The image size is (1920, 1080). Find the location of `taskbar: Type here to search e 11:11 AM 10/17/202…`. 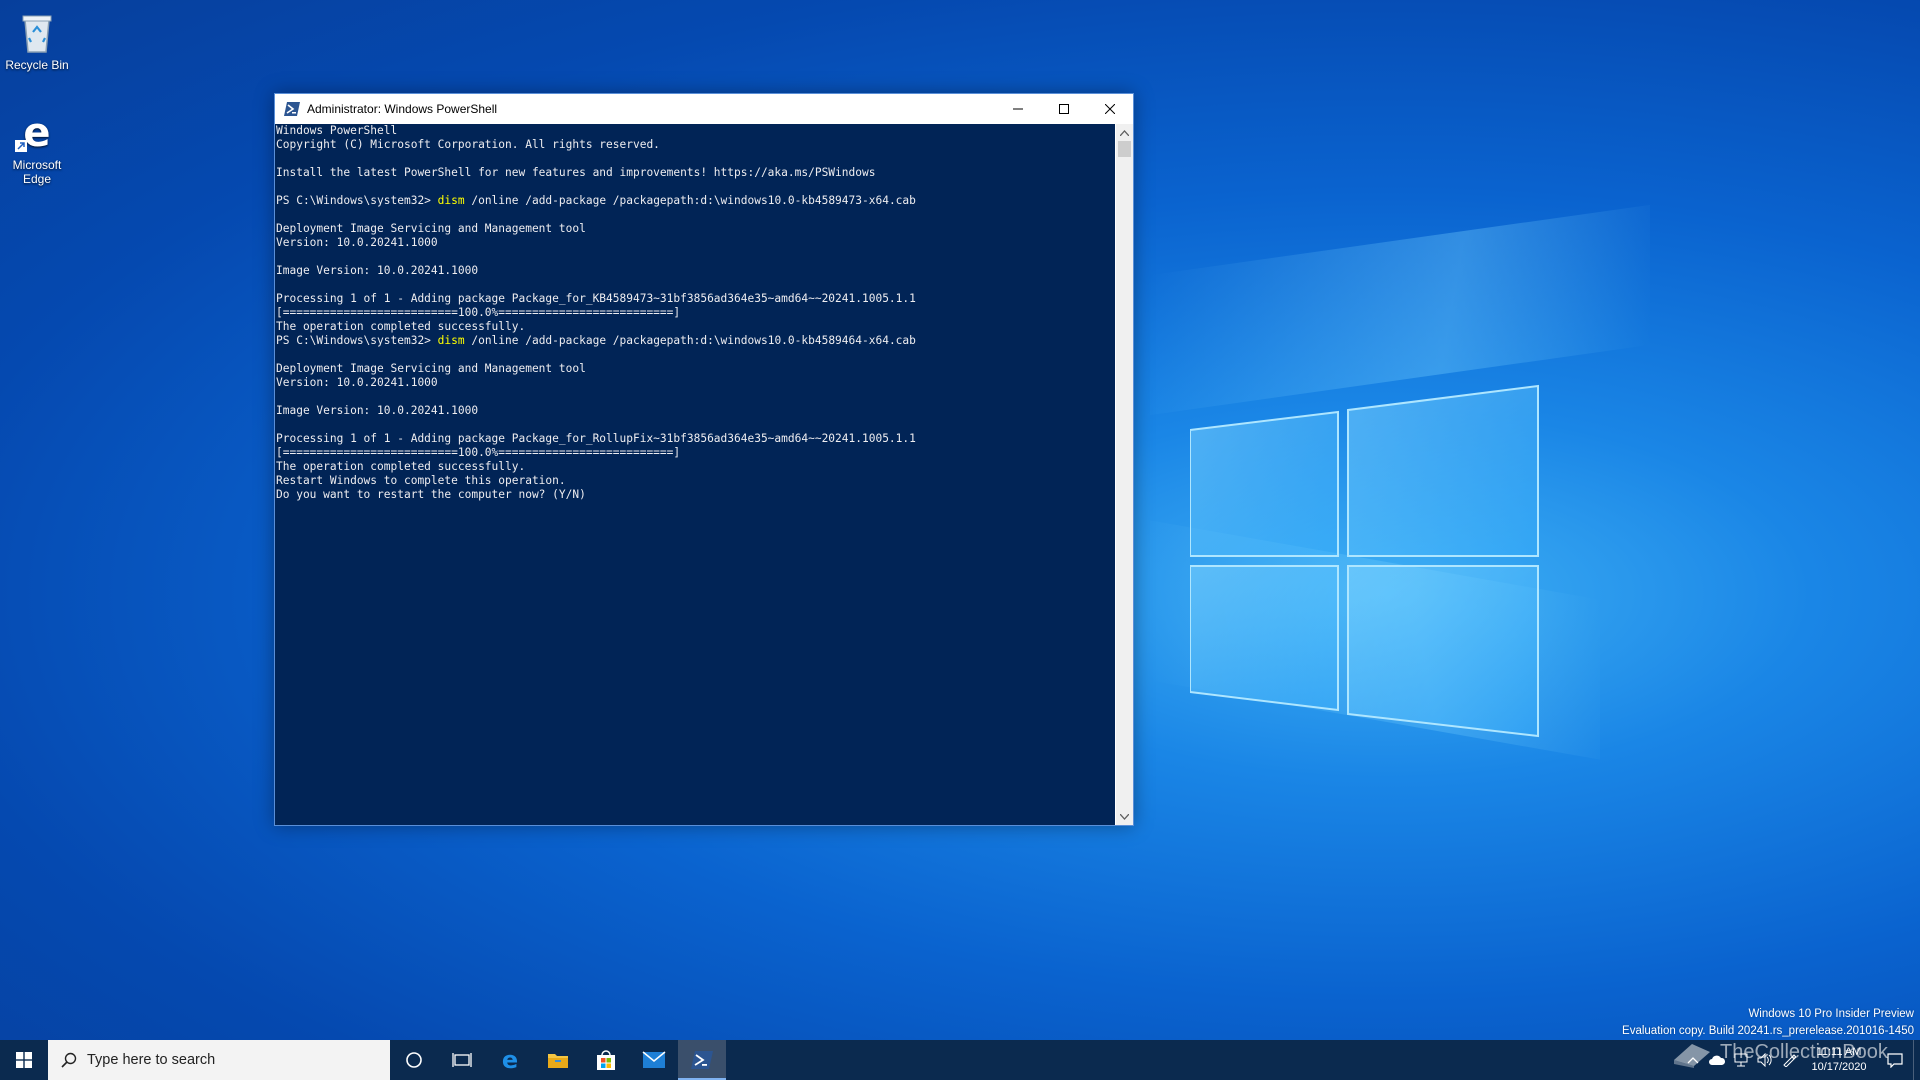

taskbar: Type here to search e 11:11 AM 10/17/202… is located at coordinates (960, 1060).